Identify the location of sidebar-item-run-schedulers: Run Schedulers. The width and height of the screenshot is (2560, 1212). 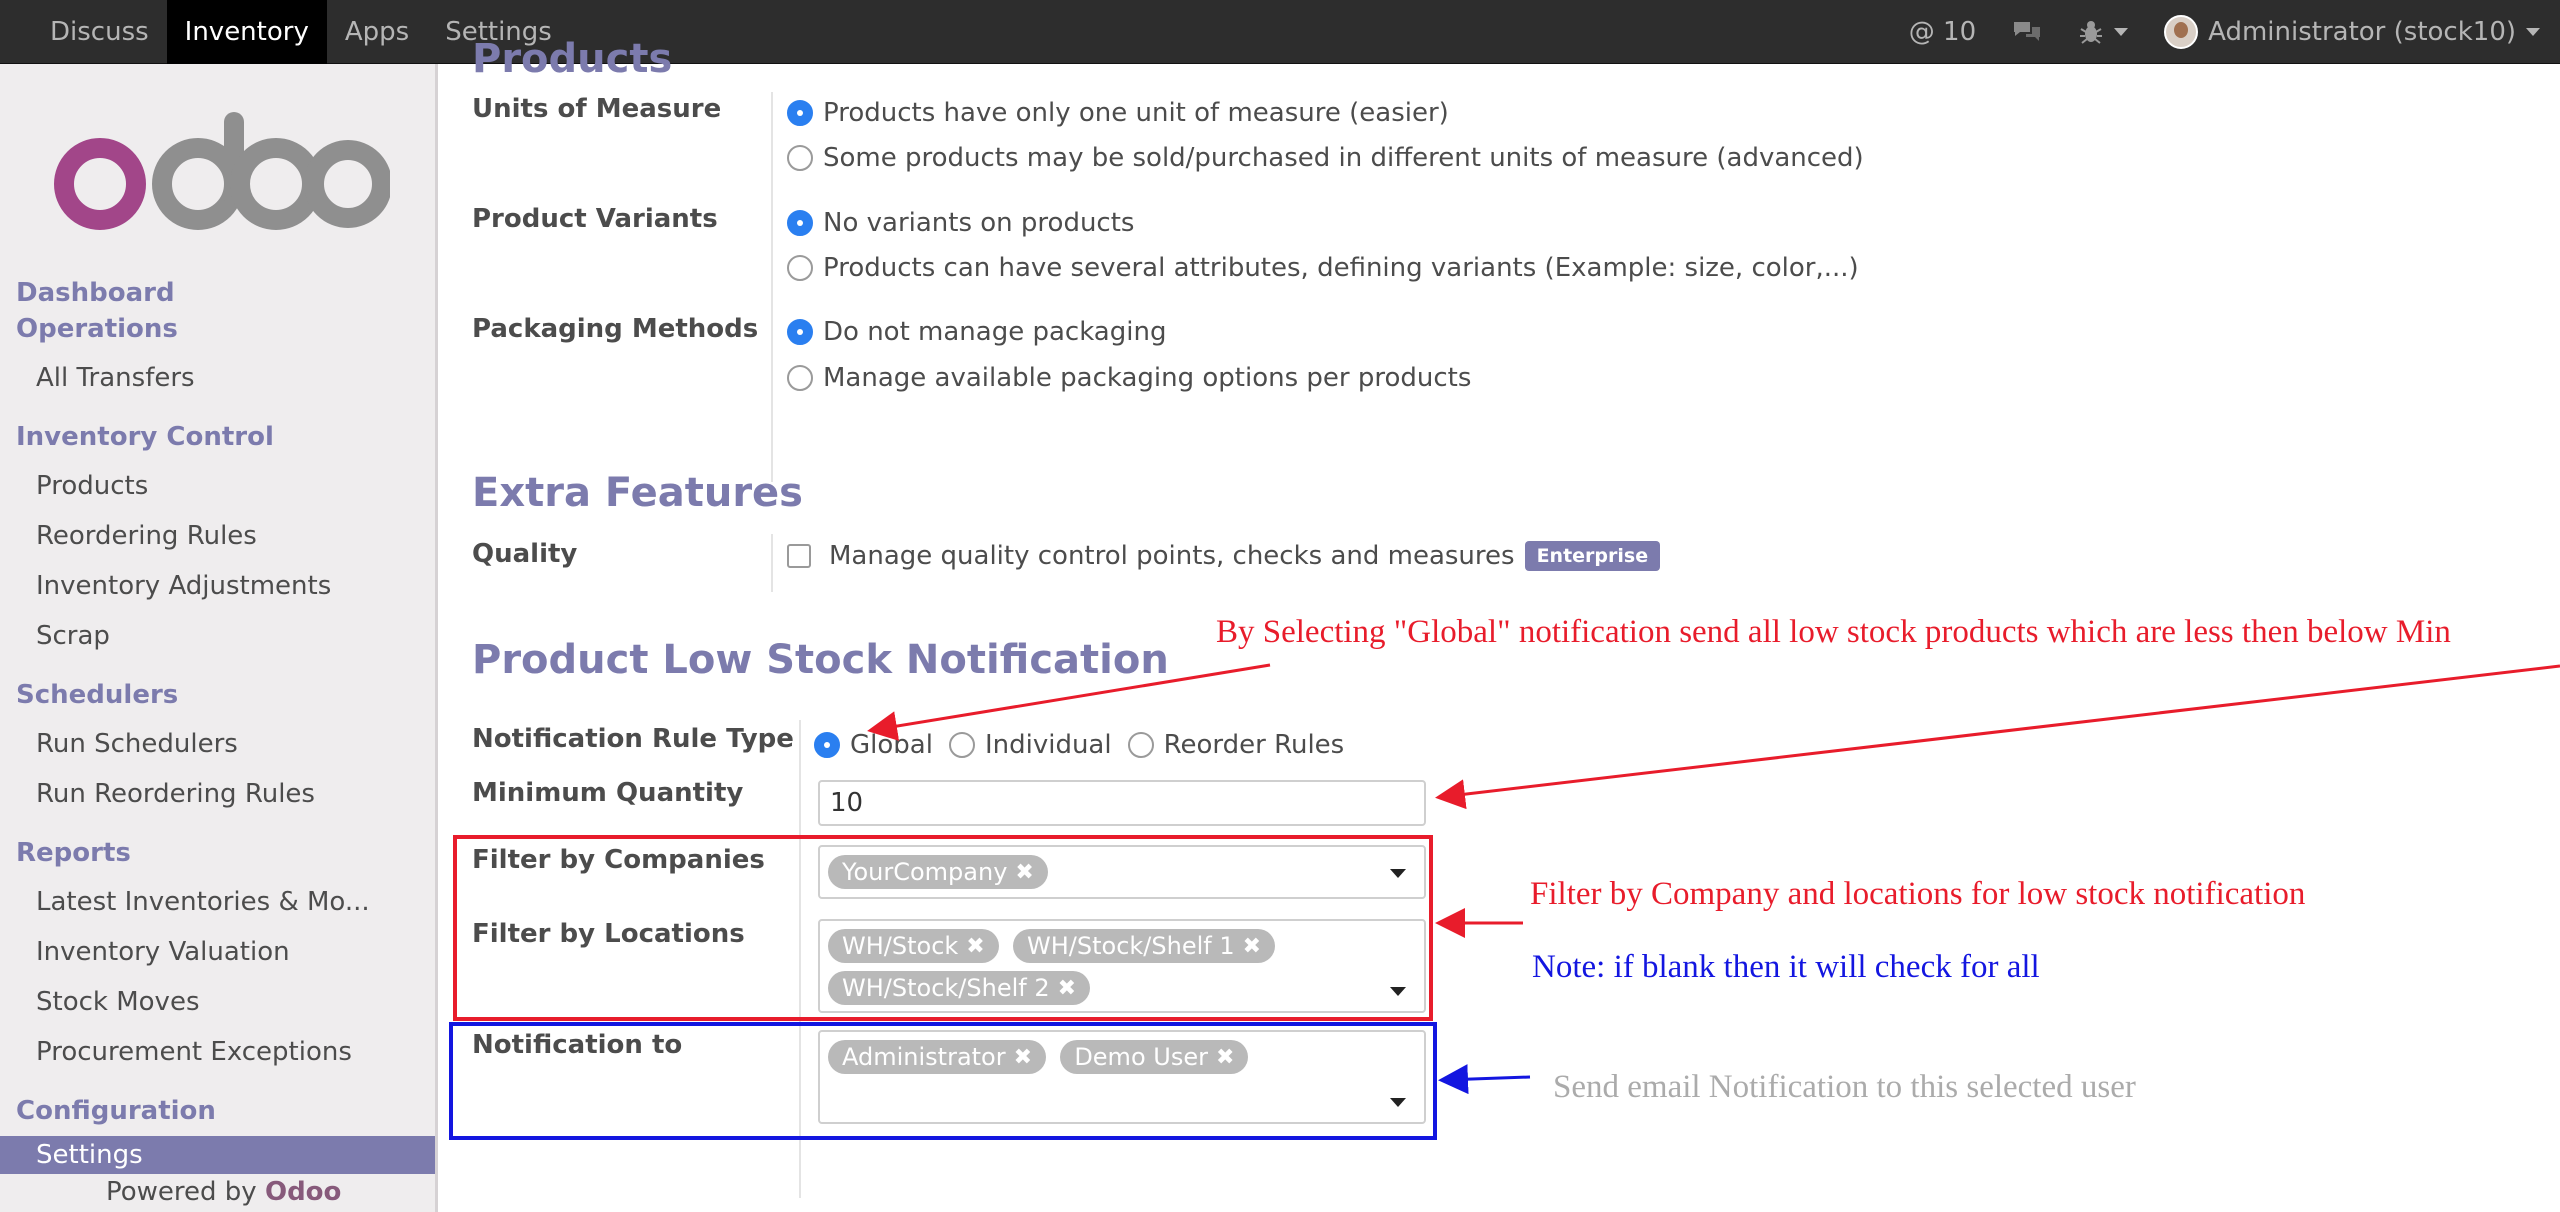
(137, 744).